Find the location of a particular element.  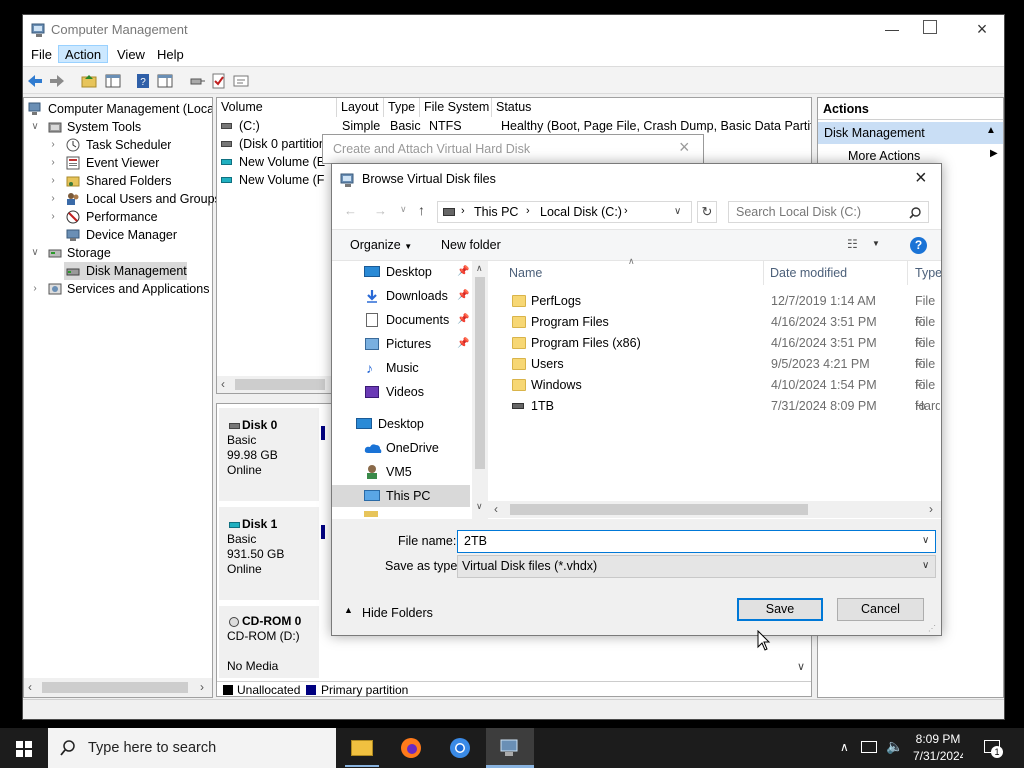

column-status: Status is located at coordinates (651, 107).